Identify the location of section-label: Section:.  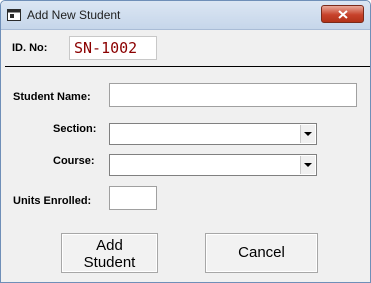
(75, 129).